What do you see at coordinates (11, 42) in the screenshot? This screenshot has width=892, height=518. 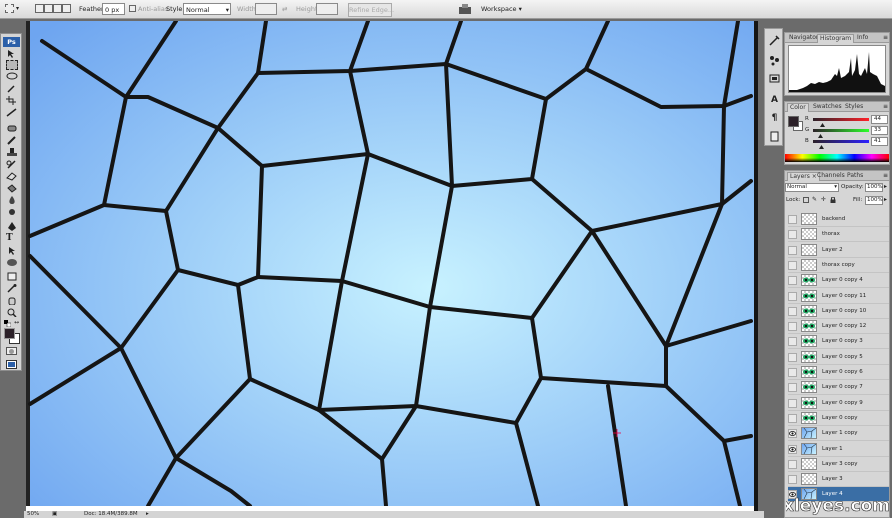 I see `ps-badge: Ps` at bounding box center [11, 42].